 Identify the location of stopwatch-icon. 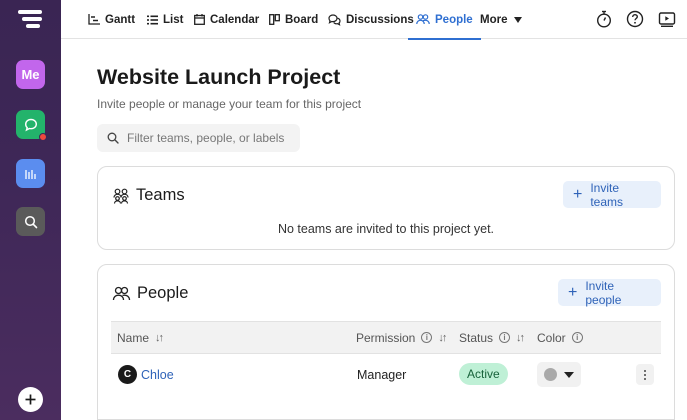
(604, 19).